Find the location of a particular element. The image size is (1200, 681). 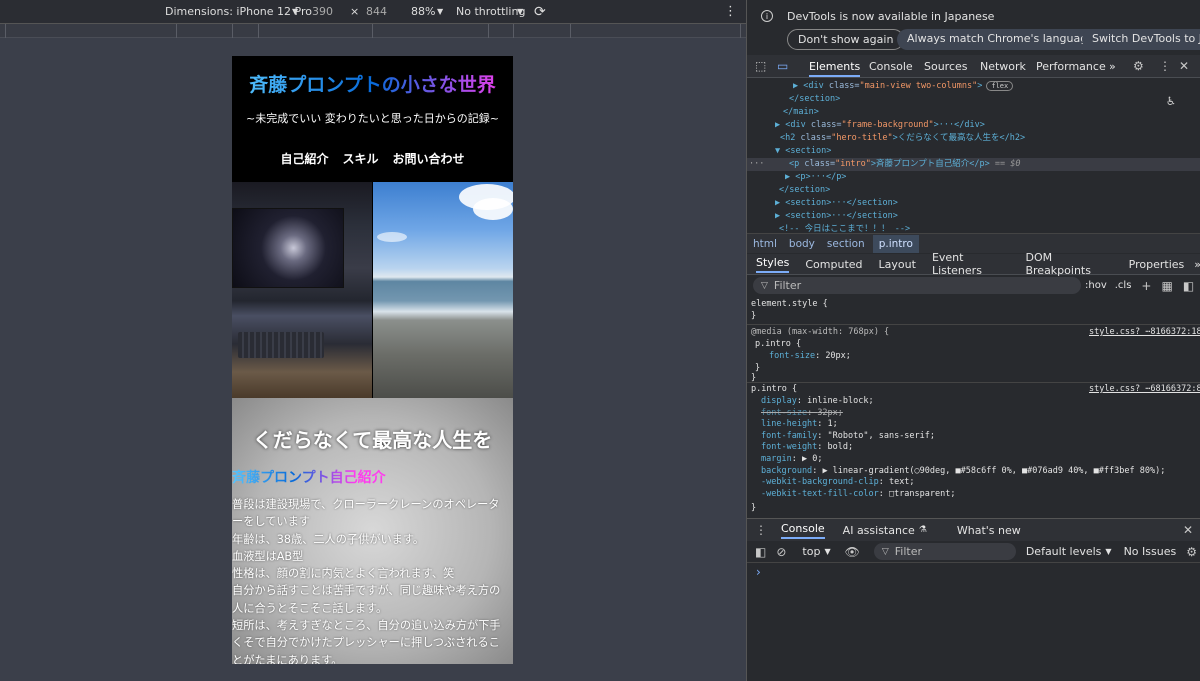

live-expression-icon: 👁 is located at coordinates (852, 552).